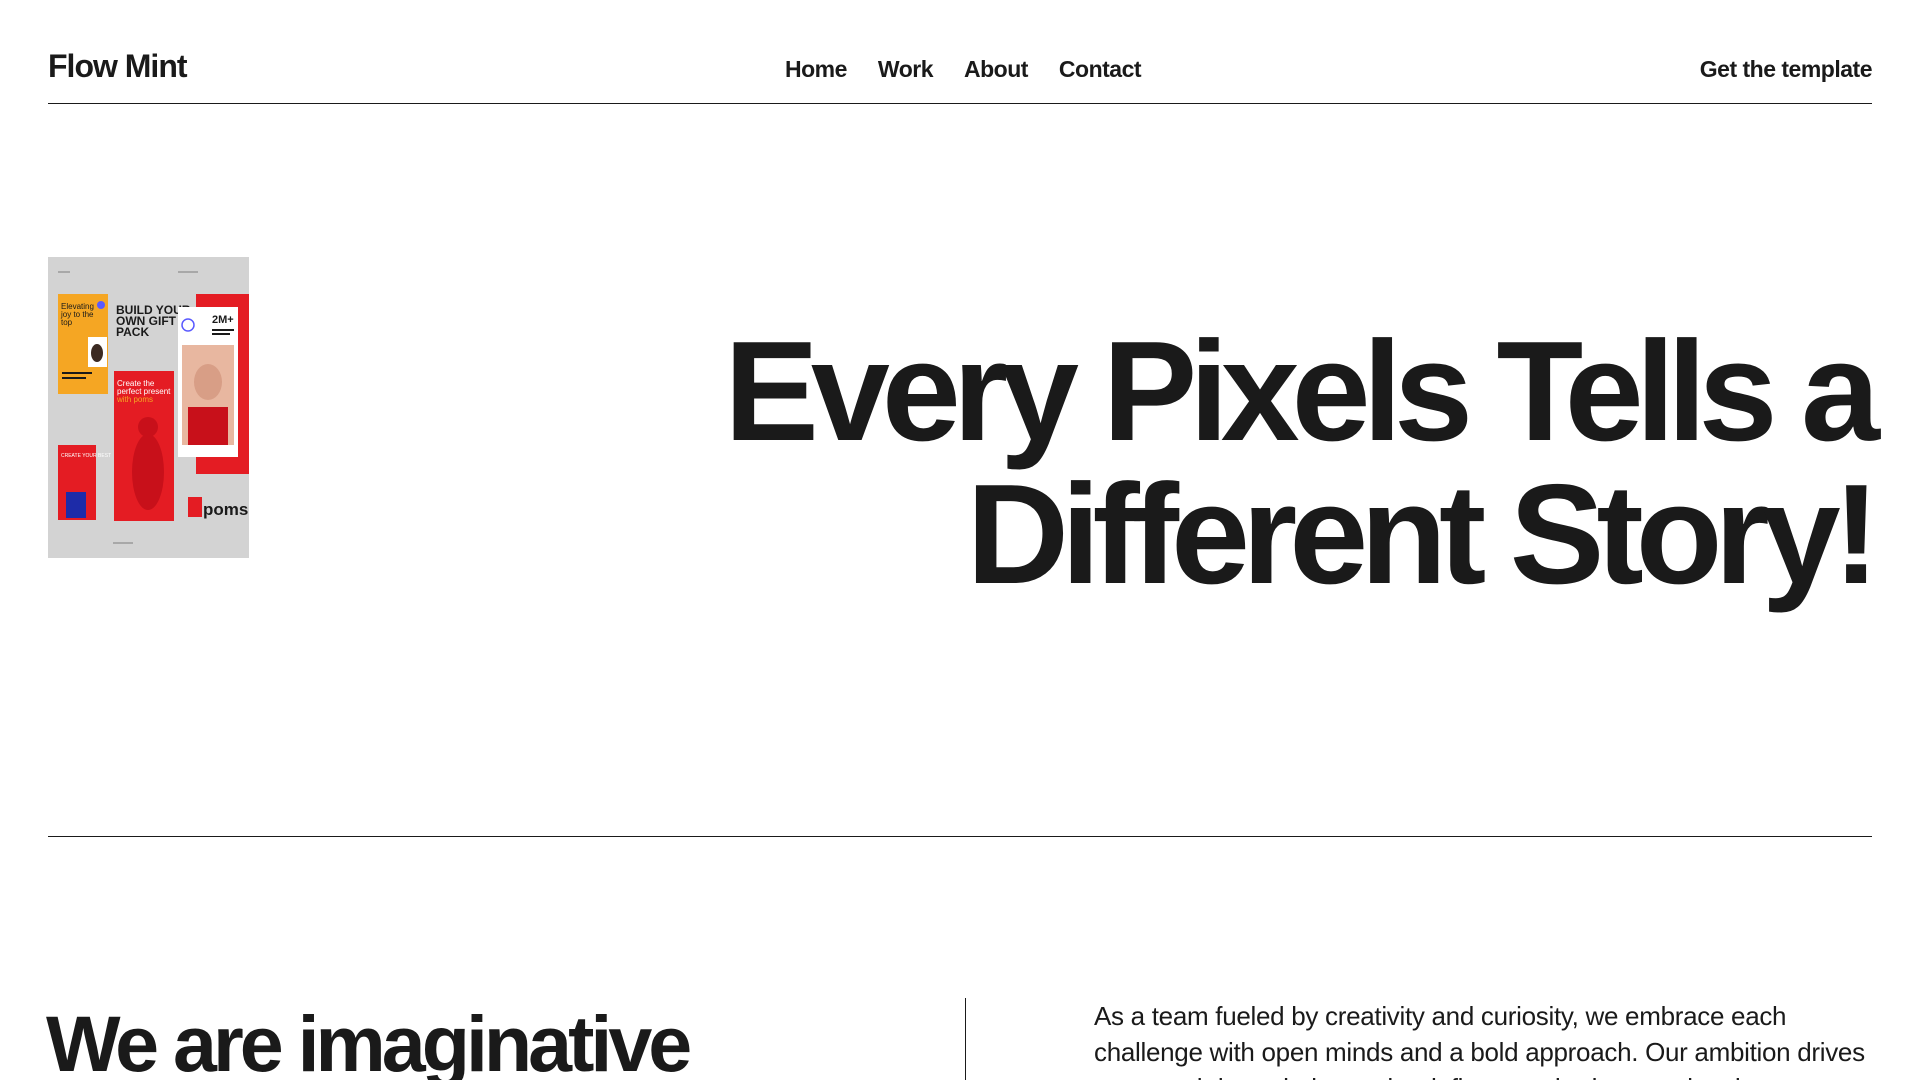 This screenshot has height=1080, width=1920. Describe the element at coordinates (816, 69) in the screenshot. I see `nav-home-link: Home` at that location.